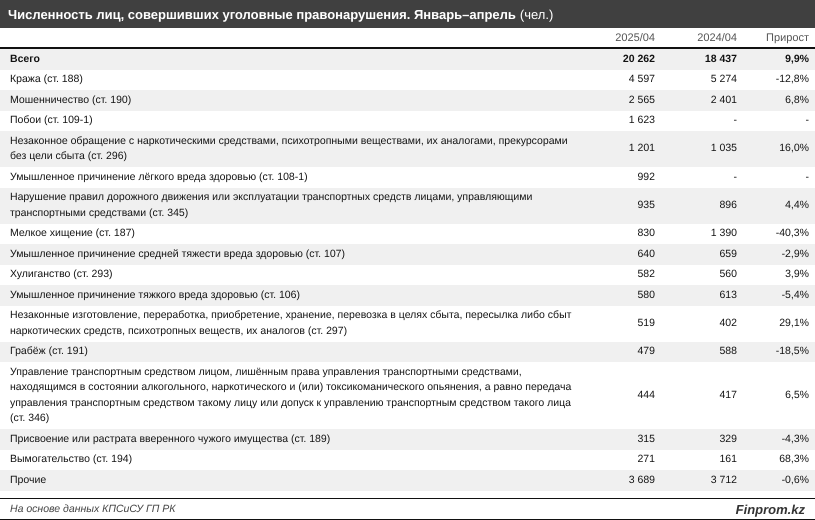 The height and width of the screenshot is (520, 815). Describe the element at coordinates (290, 100) in the screenshot. I see `row-label: Мошенничество (ст. 190)` at that location.